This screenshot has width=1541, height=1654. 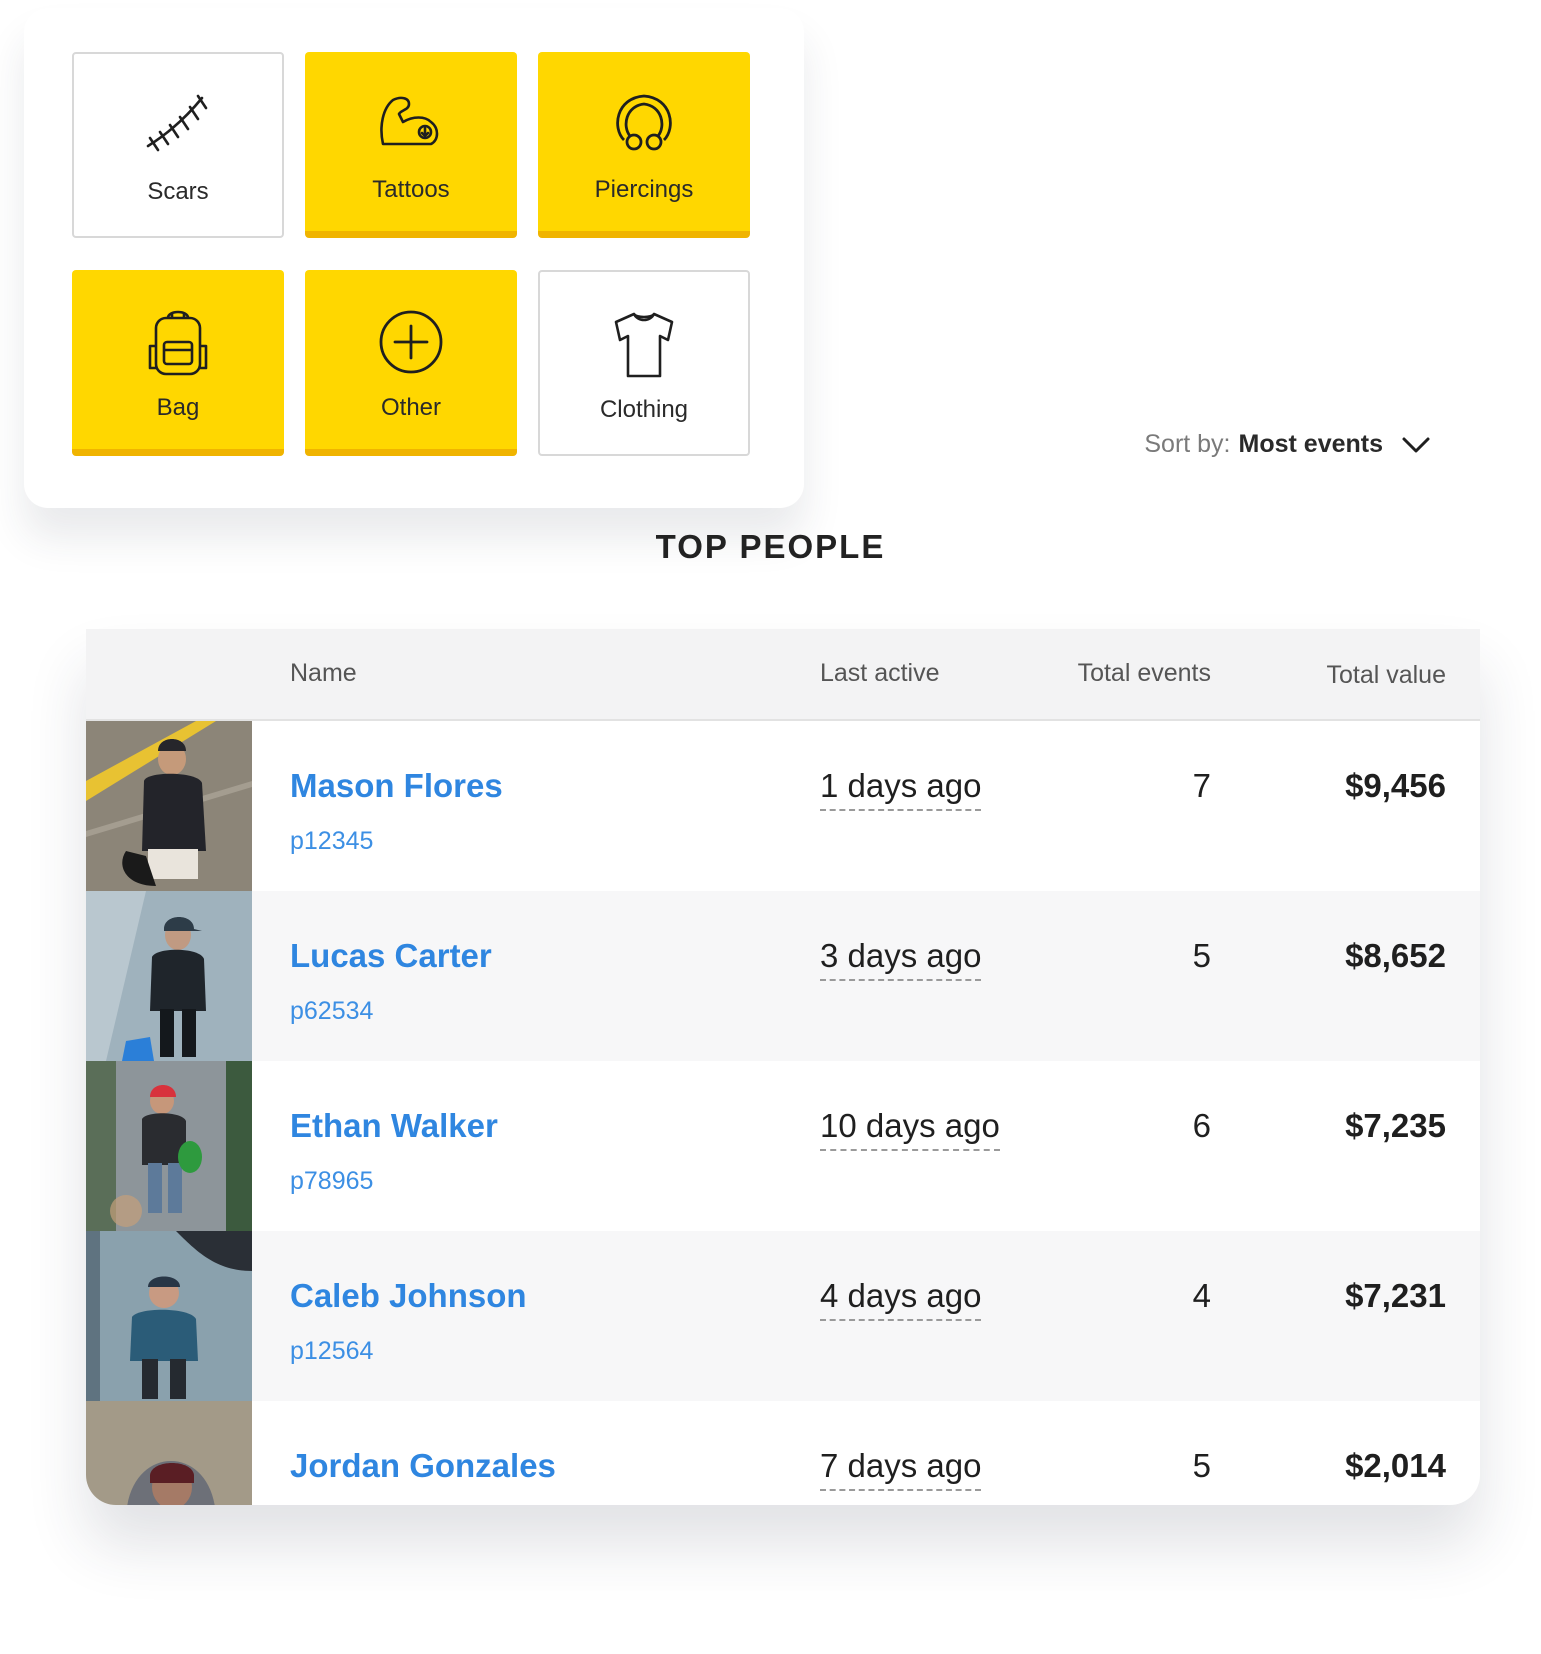 I want to click on last-active: 7 days ago, so click(x=901, y=1469).